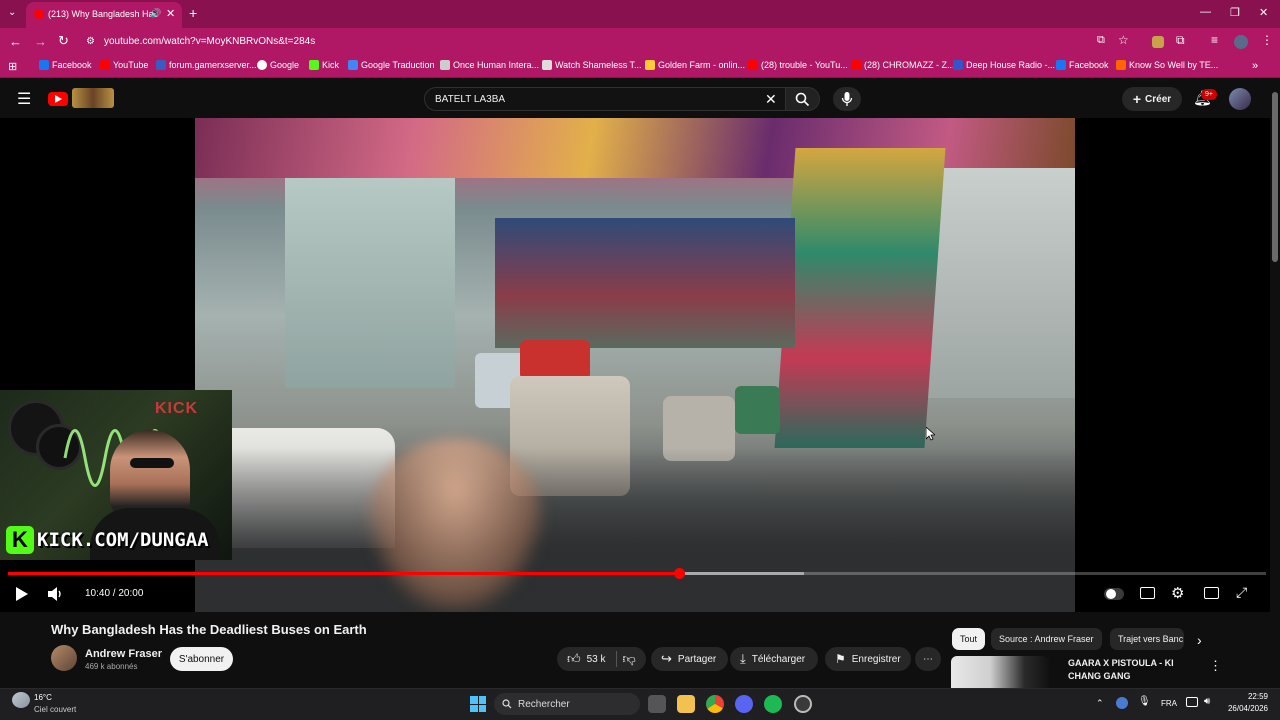 The width and height of the screenshot is (1280, 720). Describe the element at coordinates (969, 639) in the screenshot. I see `chip-all: Tout` at that location.